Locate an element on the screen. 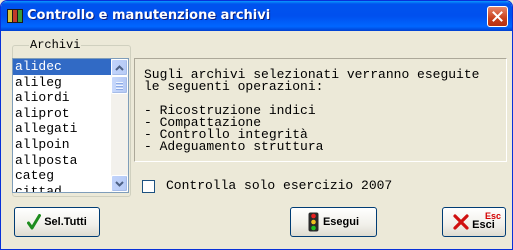 This screenshot has width=513, height=250. app-icon is located at coordinates (15, 16).